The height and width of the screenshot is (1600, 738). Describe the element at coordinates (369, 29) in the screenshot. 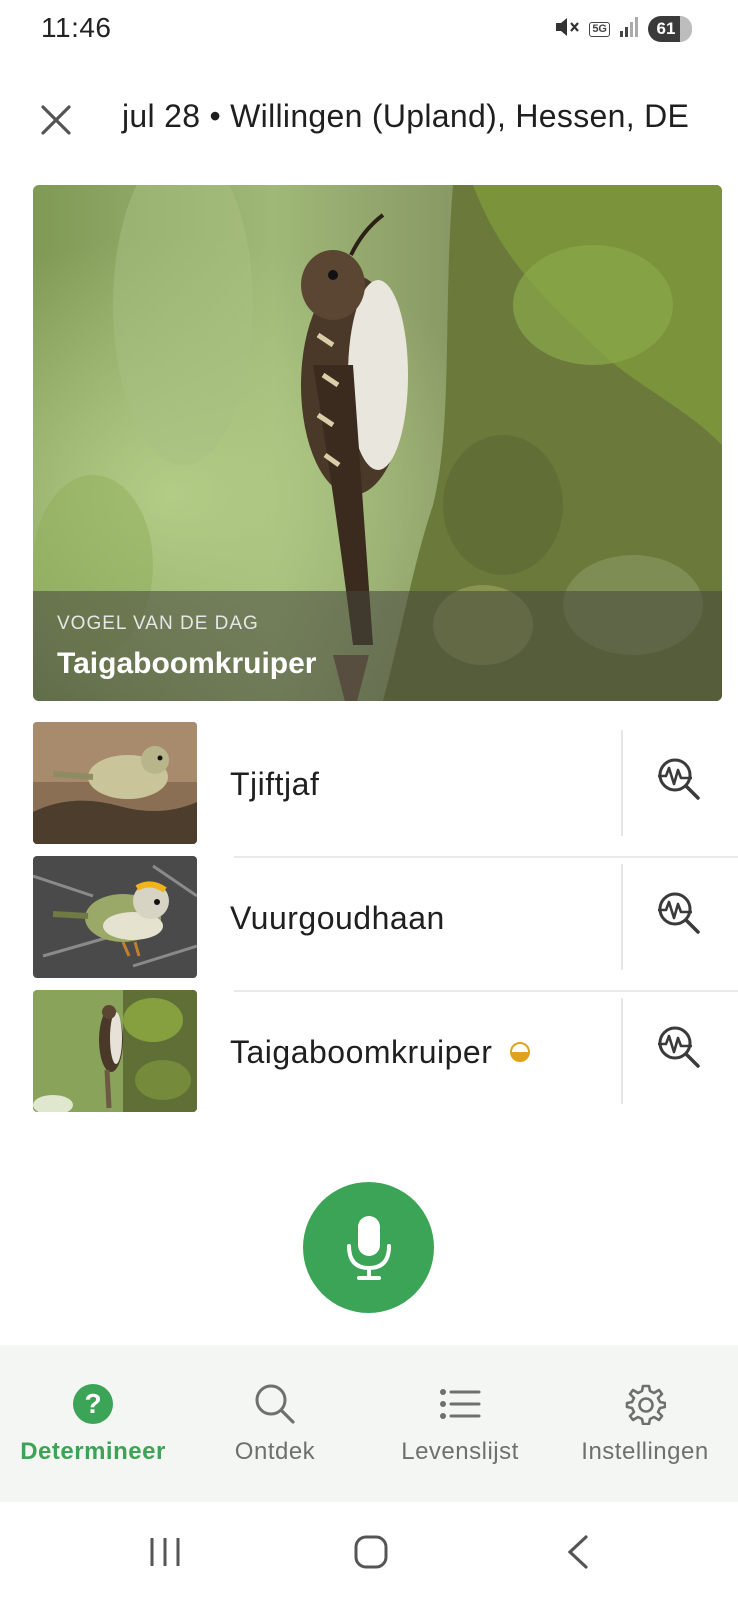

I see `status-bar: 11:46 5G 61` at that location.